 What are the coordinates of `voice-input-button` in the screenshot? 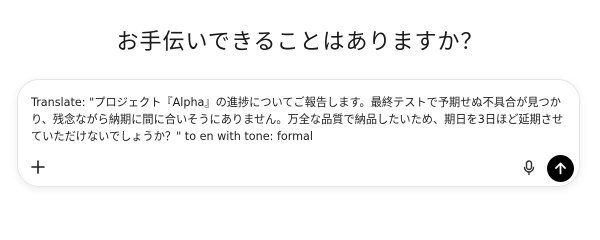 It's located at (529, 168).